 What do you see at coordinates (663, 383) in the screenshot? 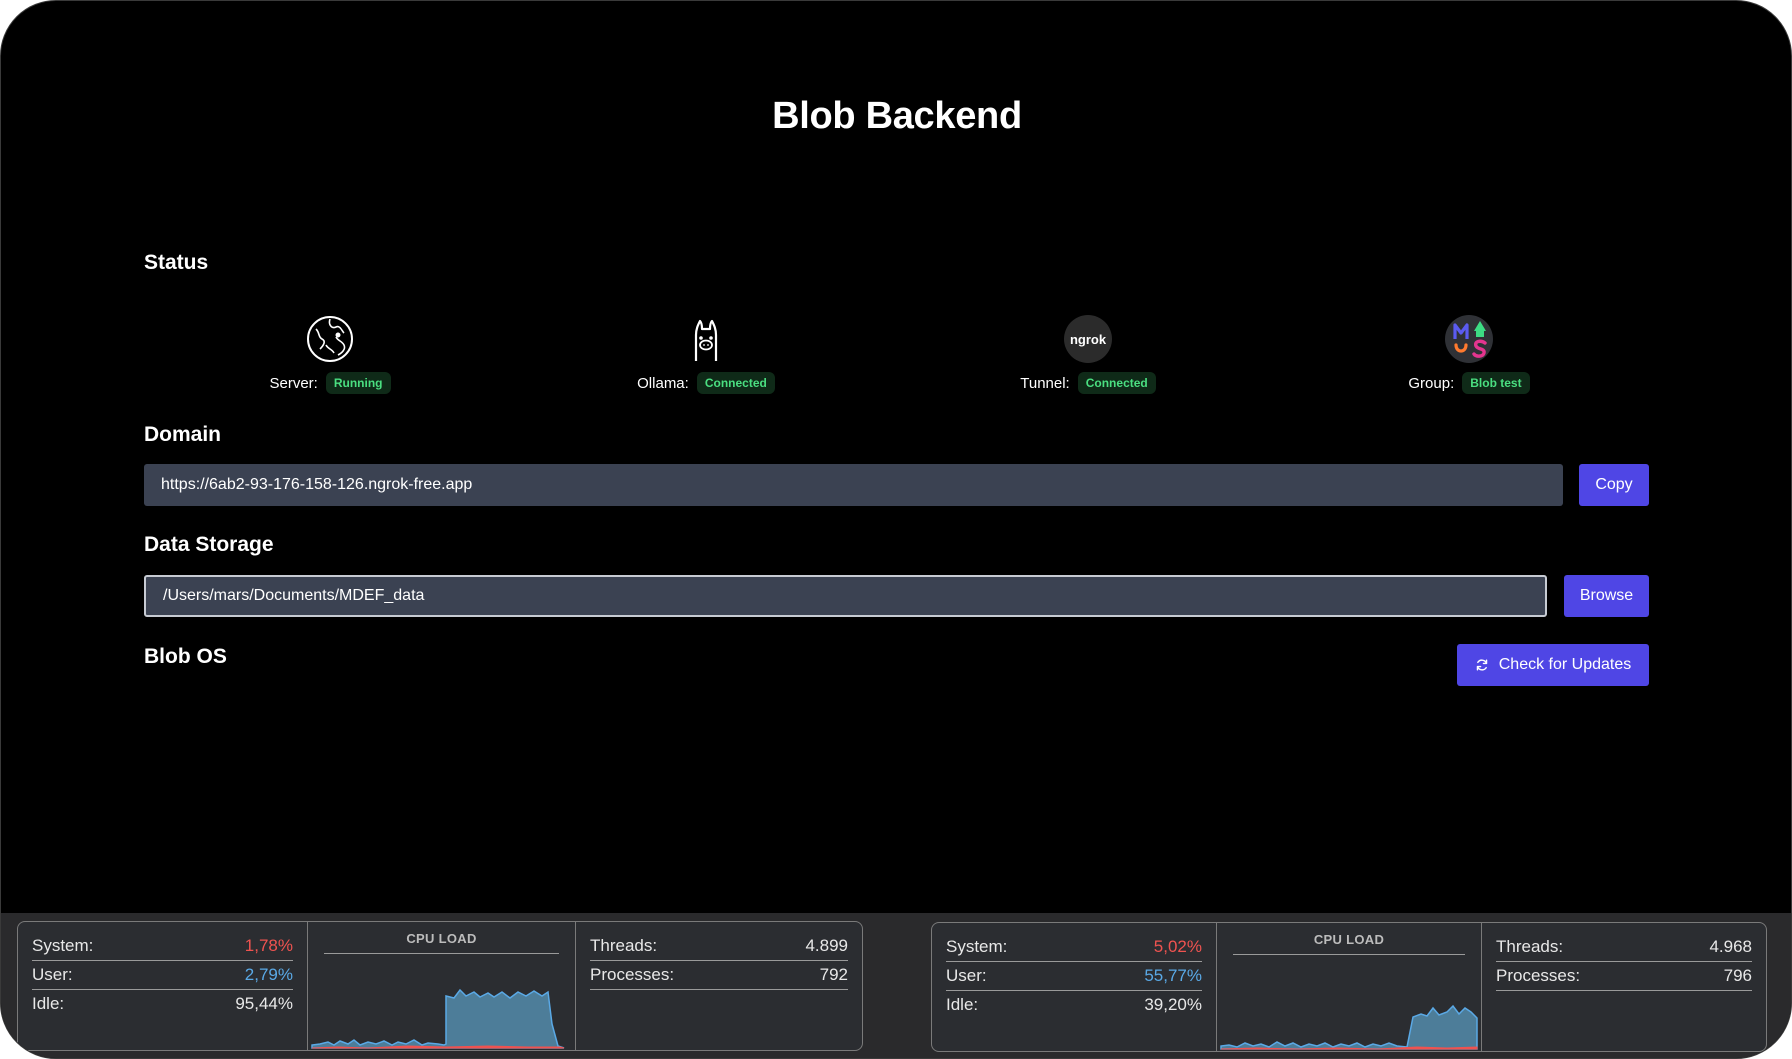
I see `status-ollama-label: Ollama:` at bounding box center [663, 383].